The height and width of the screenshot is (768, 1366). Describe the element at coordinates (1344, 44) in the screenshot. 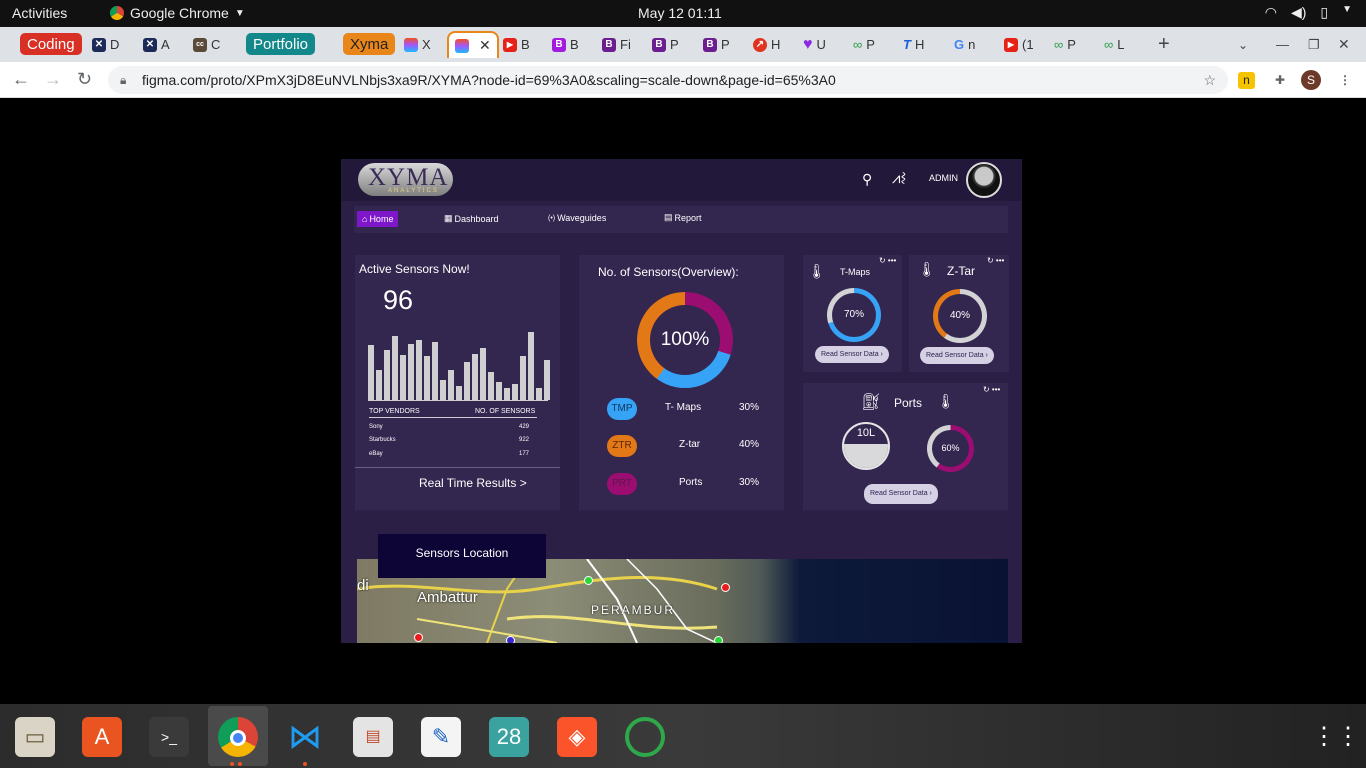

I see `close-window-icon: ✕` at that location.